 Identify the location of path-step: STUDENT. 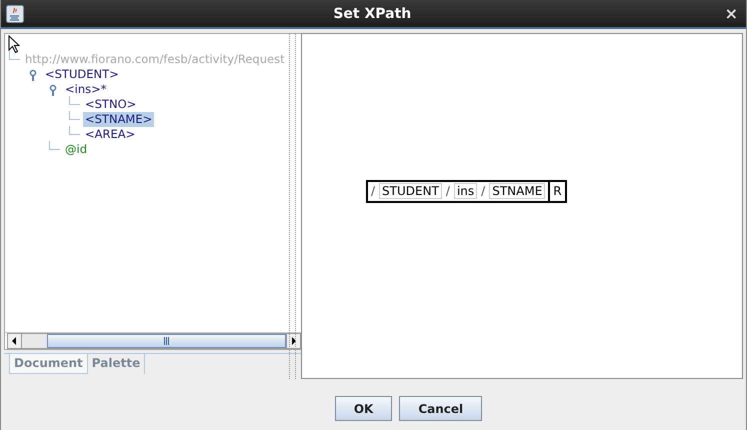
(410, 191).